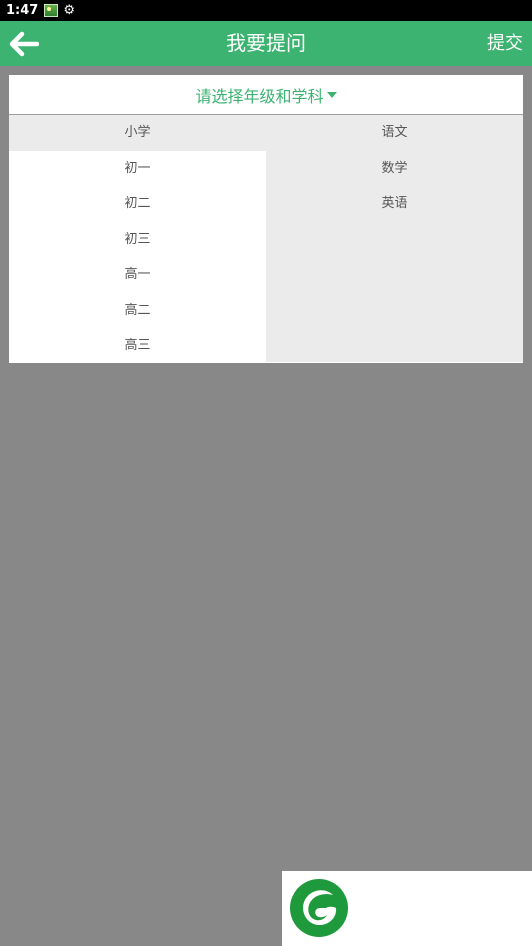  I want to click on grade-list: 小学 初一 初二 初三 高一 高二 高三, so click(137, 238).